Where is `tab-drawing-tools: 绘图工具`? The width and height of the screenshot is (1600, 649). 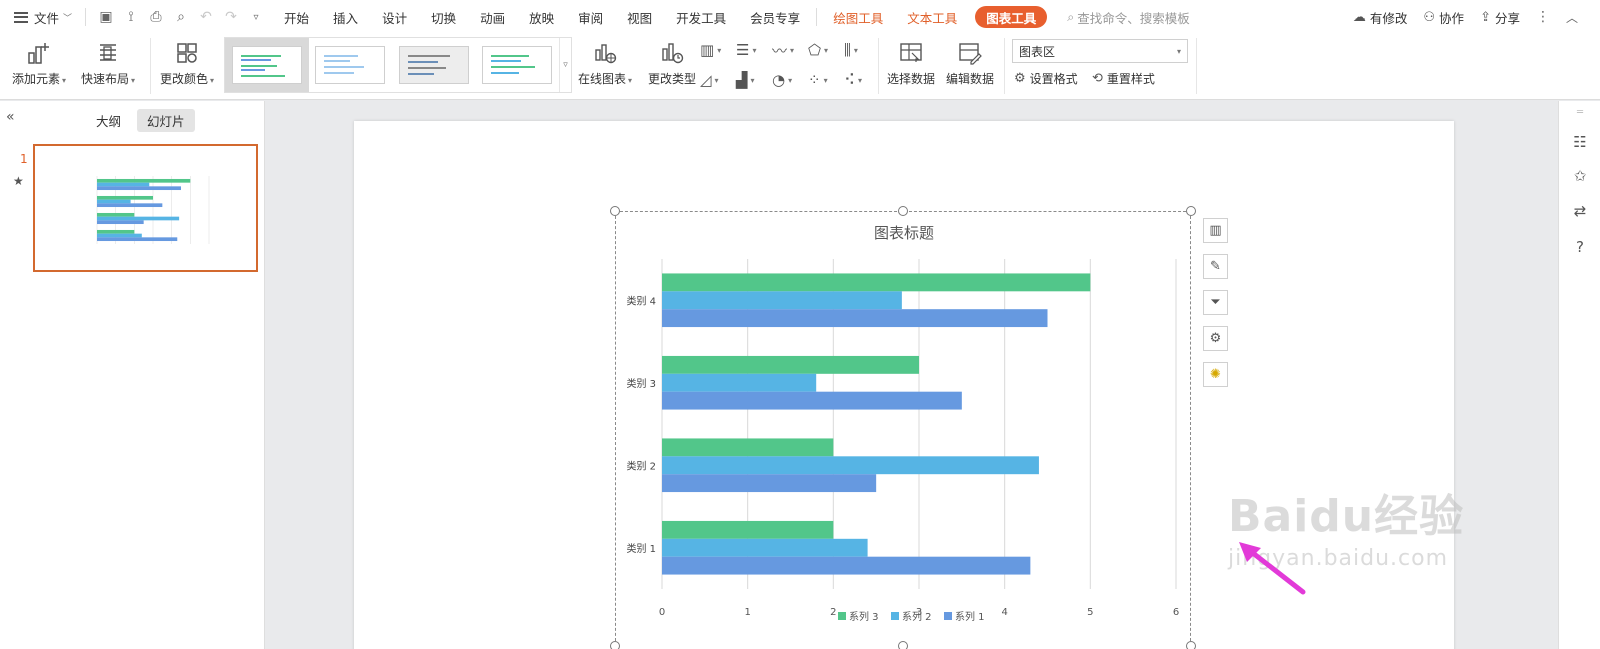 tab-drawing-tools: 绘图工具 is located at coordinates (858, 17).